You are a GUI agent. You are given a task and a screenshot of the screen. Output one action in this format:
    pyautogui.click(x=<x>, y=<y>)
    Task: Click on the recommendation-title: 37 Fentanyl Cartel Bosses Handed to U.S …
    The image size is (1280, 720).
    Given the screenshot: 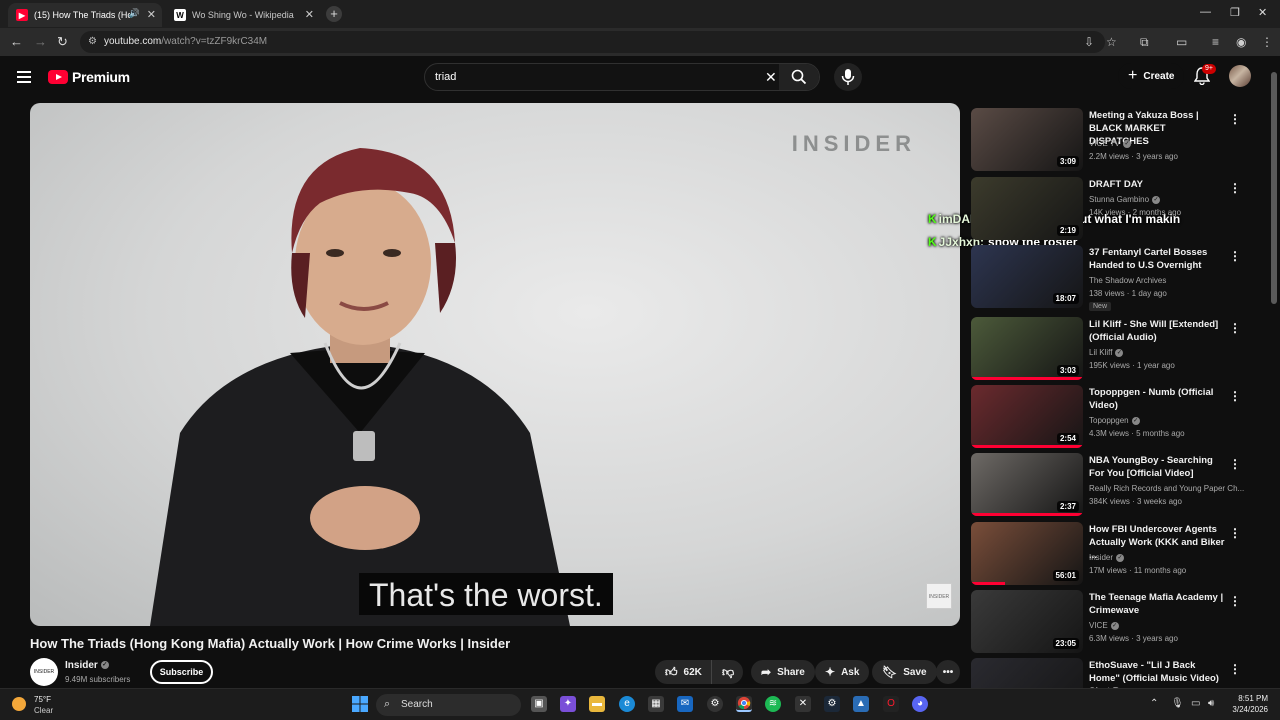 What is the action you would take?
    pyautogui.click(x=1158, y=259)
    